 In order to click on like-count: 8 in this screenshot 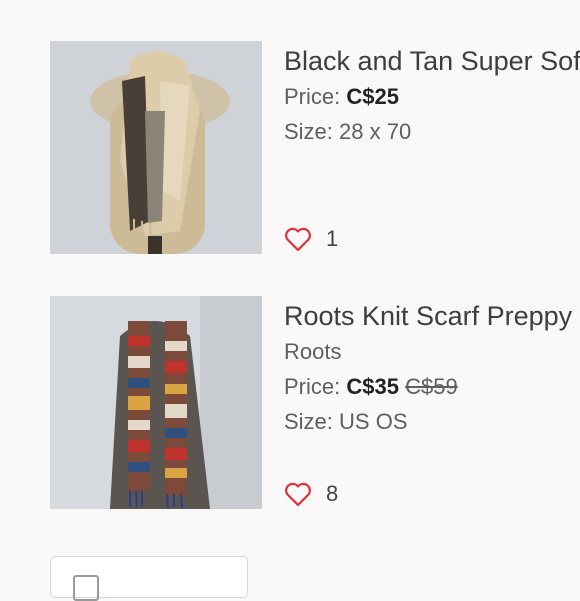, I will do `click(332, 493)`.